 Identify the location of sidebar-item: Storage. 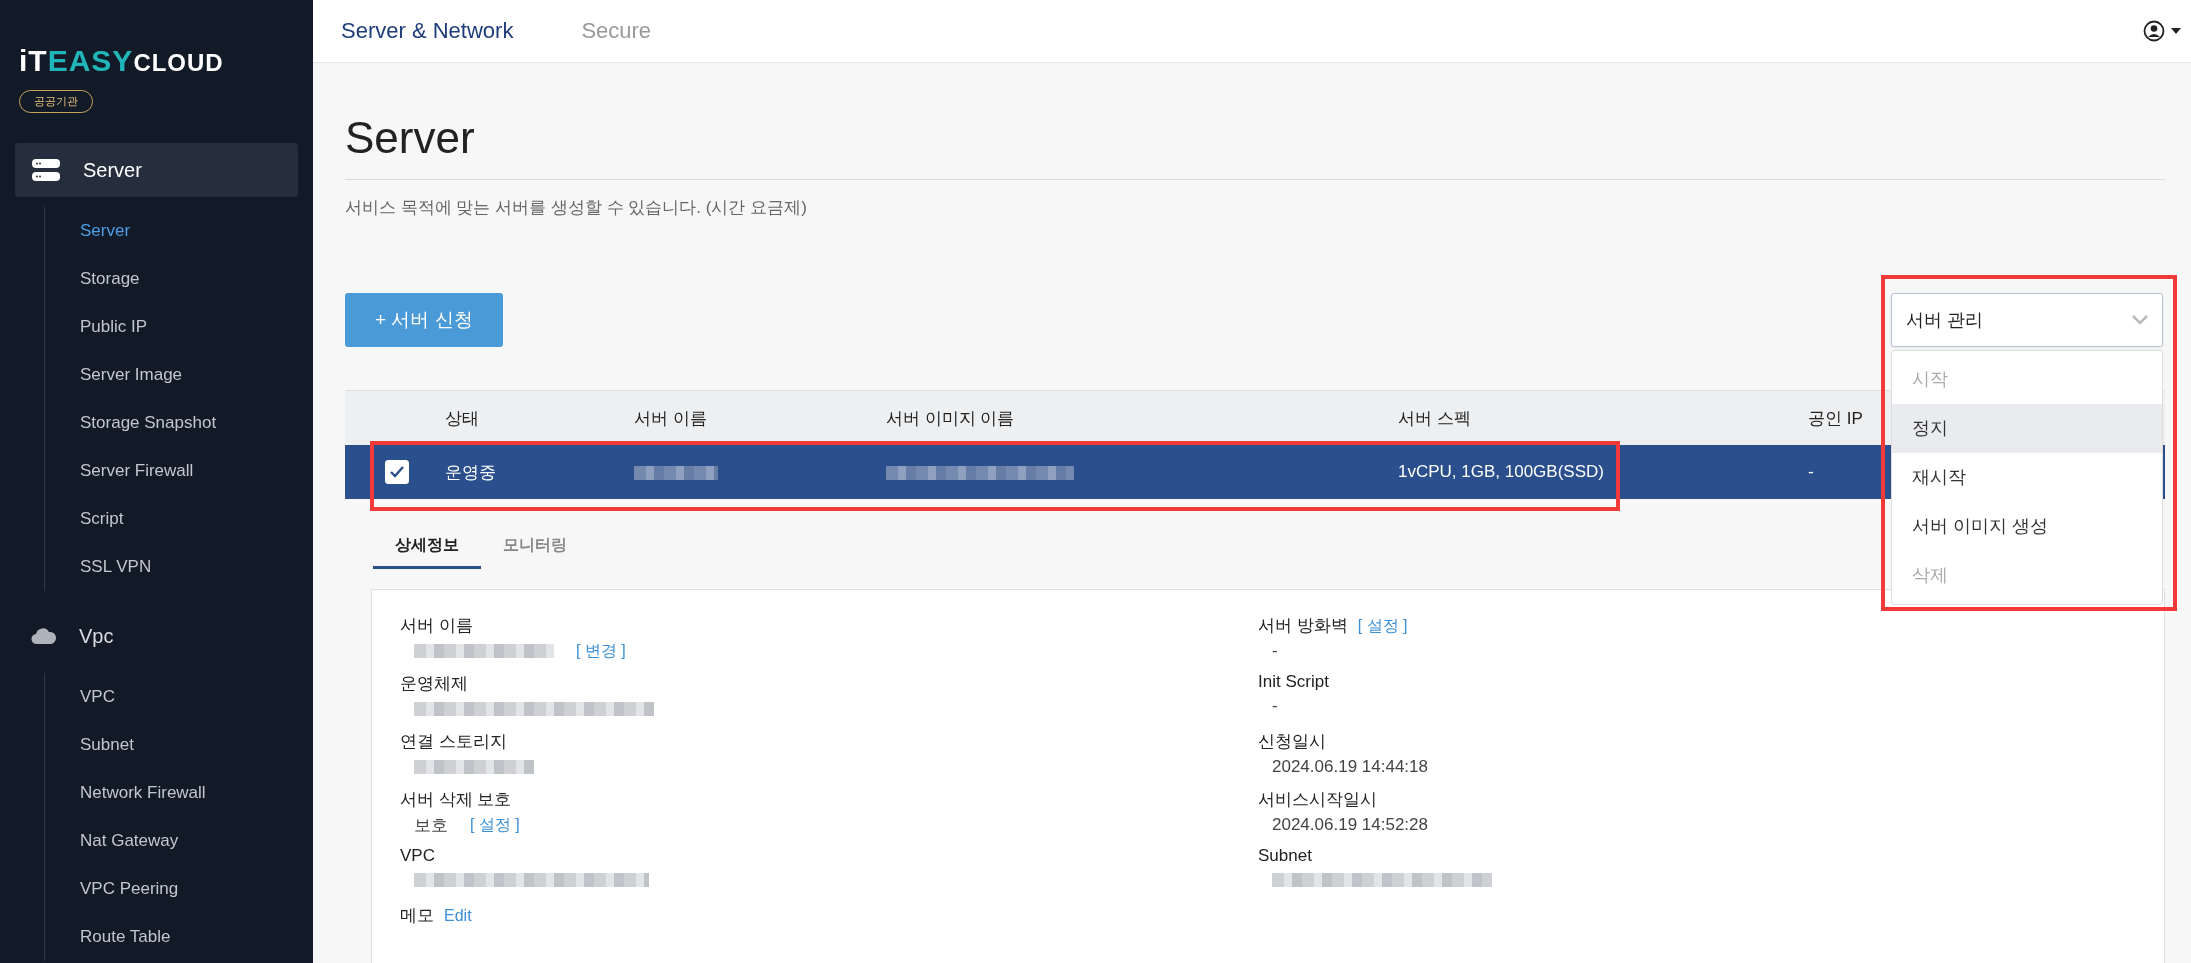
(189, 279).